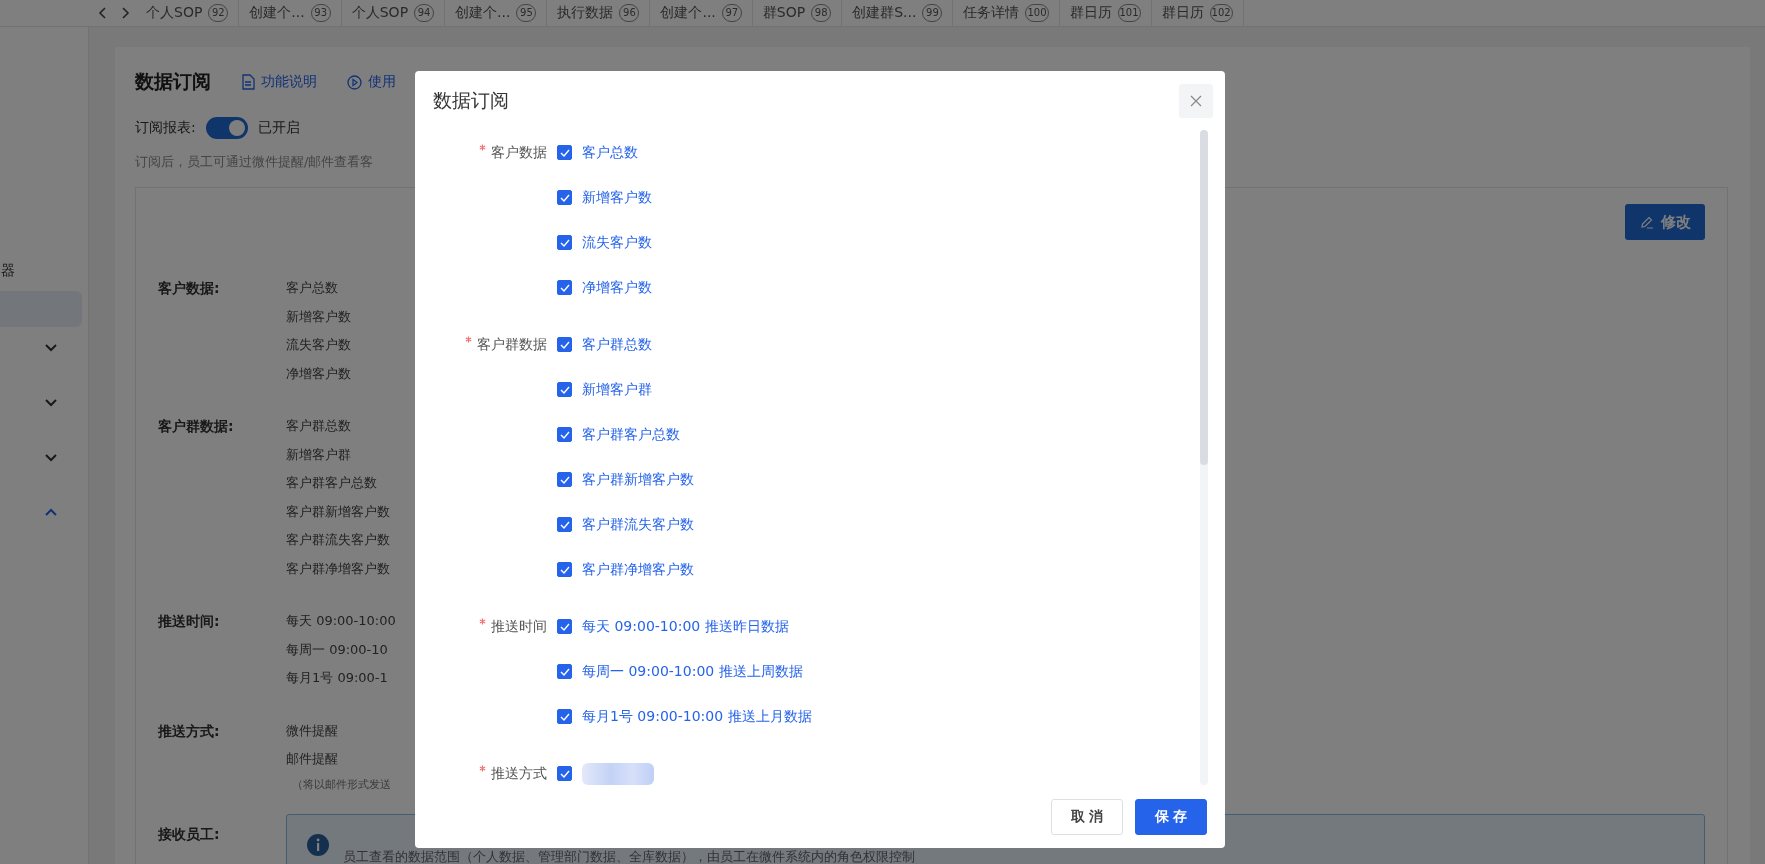 This screenshot has height=864, width=1765. Describe the element at coordinates (638, 569) in the screenshot. I see `checkbox-label: 客户群净增客户数` at that location.